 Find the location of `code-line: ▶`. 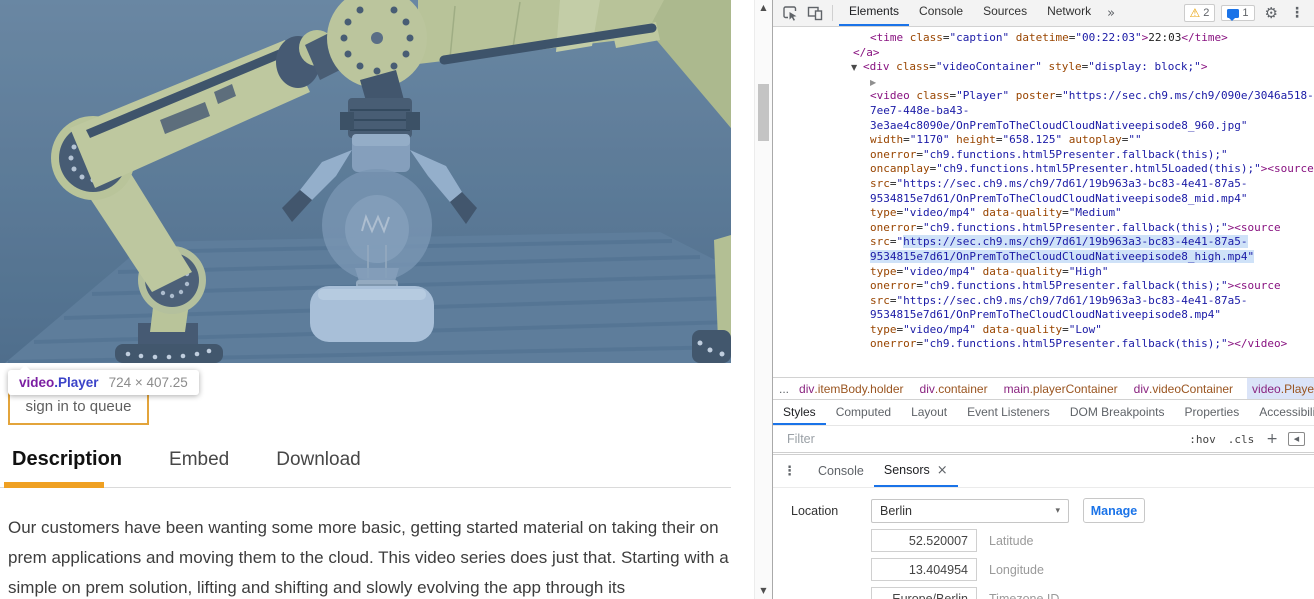

code-line: ▶ is located at coordinates (1043, 82).